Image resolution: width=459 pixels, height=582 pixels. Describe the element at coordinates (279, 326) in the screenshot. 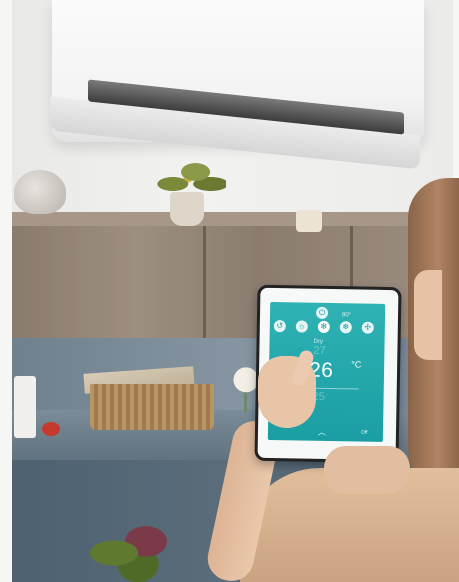

I see `swing-icon: ↺` at that location.